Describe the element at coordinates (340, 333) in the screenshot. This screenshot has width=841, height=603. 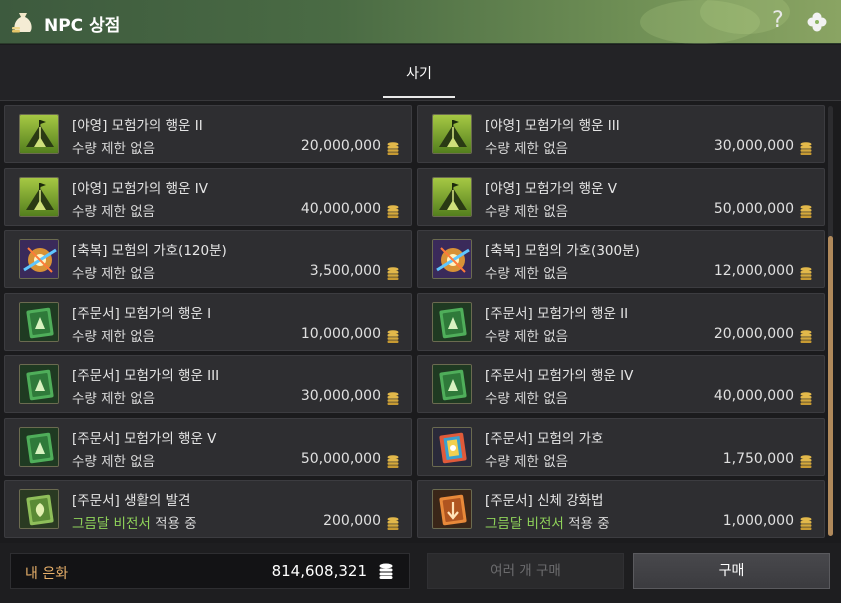
I see `item-price: 10,000,000` at that location.